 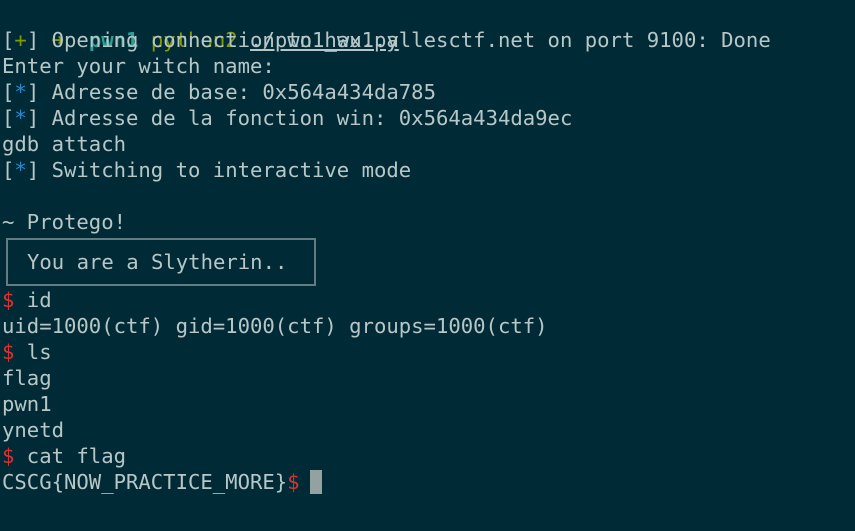 What do you see at coordinates (225, 170) in the screenshot?
I see `interactive-text: Switching to interactive mode` at bounding box center [225, 170].